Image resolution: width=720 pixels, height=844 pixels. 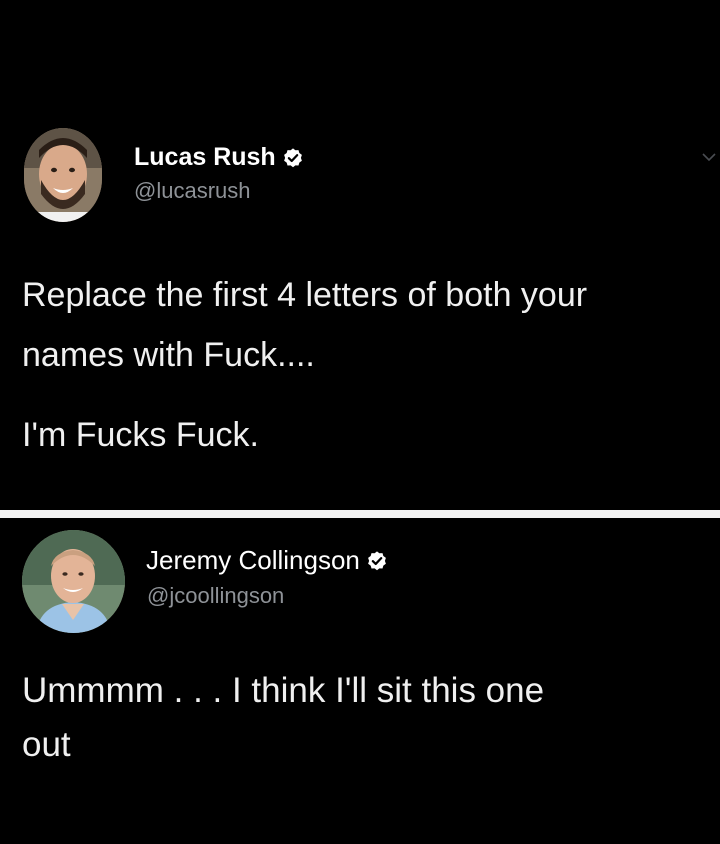 I want to click on author-handle: @jcoollingson, so click(x=215, y=596).